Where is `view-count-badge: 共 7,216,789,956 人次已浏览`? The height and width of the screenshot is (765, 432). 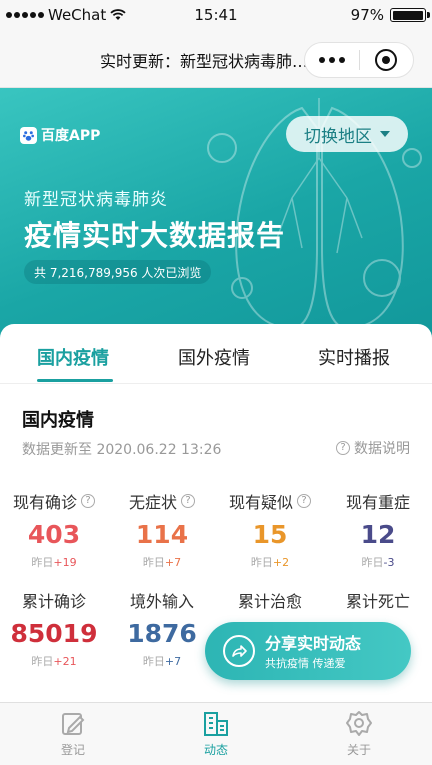
view-count-badge: 共 7,216,789,956 人次已浏览 is located at coordinates (118, 272).